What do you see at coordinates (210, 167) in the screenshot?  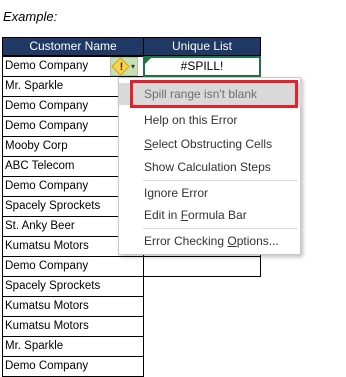 I see `menu-item-show-calculation-steps: Show Calculation Steps` at bounding box center [210, 167].